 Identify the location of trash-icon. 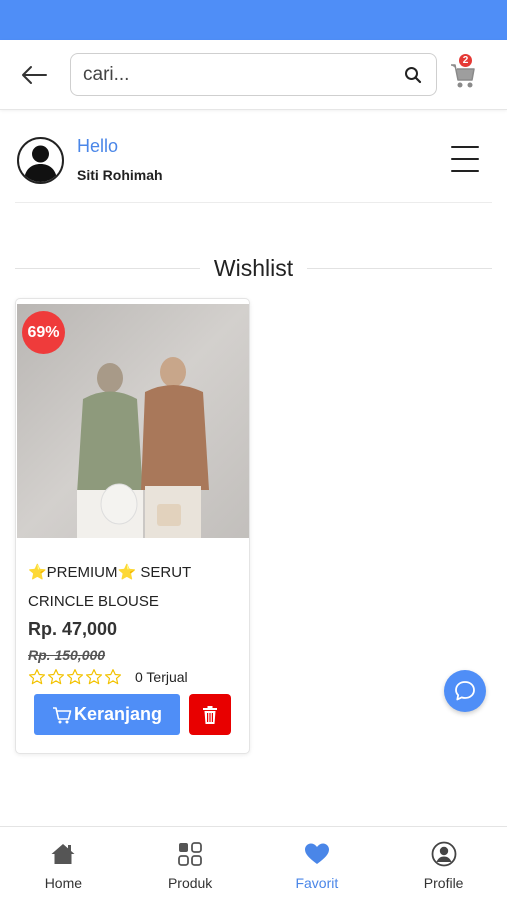
(210, 714).